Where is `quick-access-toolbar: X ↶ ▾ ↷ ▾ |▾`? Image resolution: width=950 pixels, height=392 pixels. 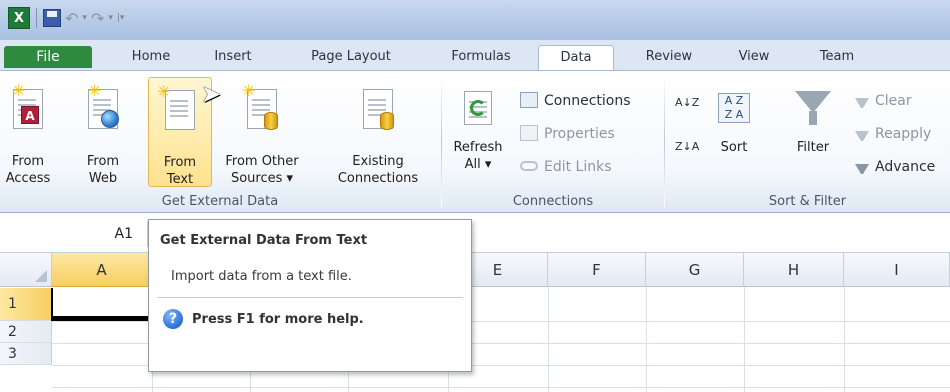
quick-access-toolbar: X ↶ ▾ ↷ ▾ |▾ is located at coordinates (66, 18).